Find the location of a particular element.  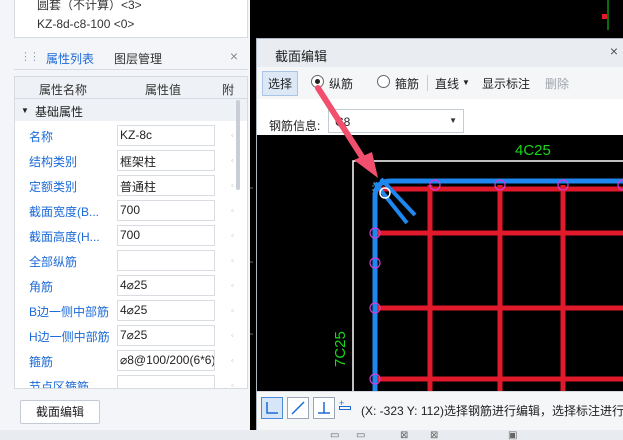

property-name: 名称 is located at coordinates (41, 137).